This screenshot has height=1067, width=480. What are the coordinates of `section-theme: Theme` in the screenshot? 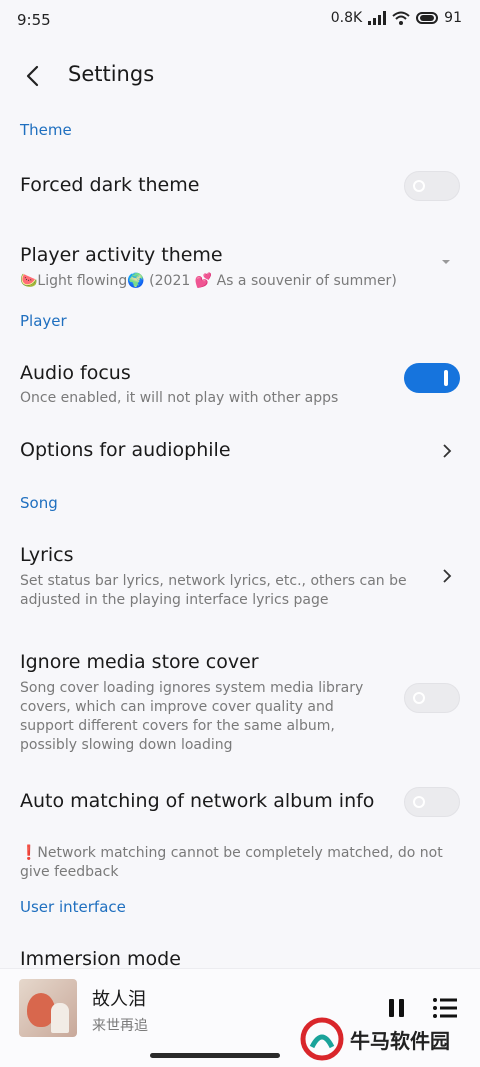 It's located at (46, 130).